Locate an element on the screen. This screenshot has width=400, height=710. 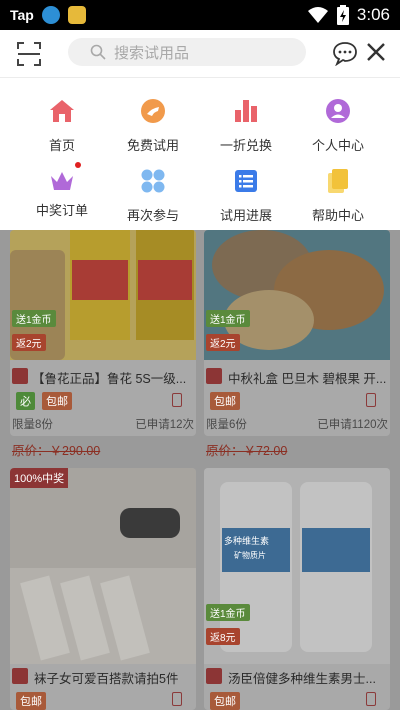
hand-icon is located at coordinates (153, 111).